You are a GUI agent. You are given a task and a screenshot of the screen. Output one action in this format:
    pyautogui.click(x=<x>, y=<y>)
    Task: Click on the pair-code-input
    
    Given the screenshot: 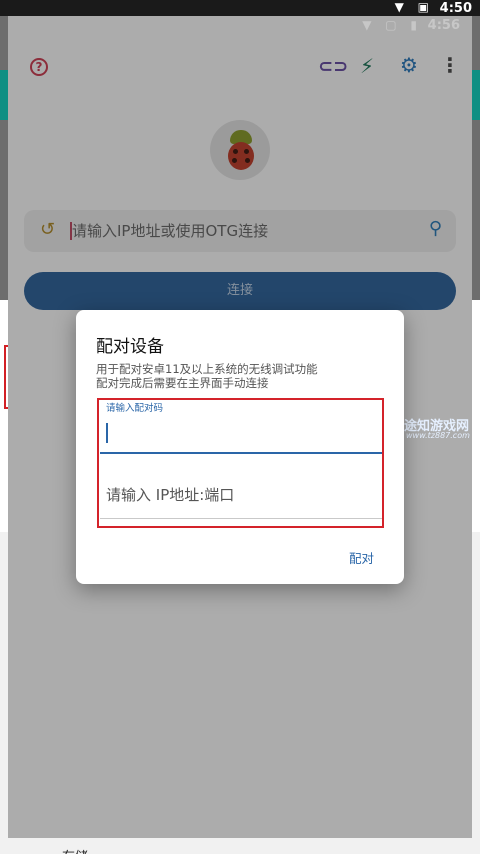 What is the action you would take?
    pyautogui.click(x=244, y=433)
    